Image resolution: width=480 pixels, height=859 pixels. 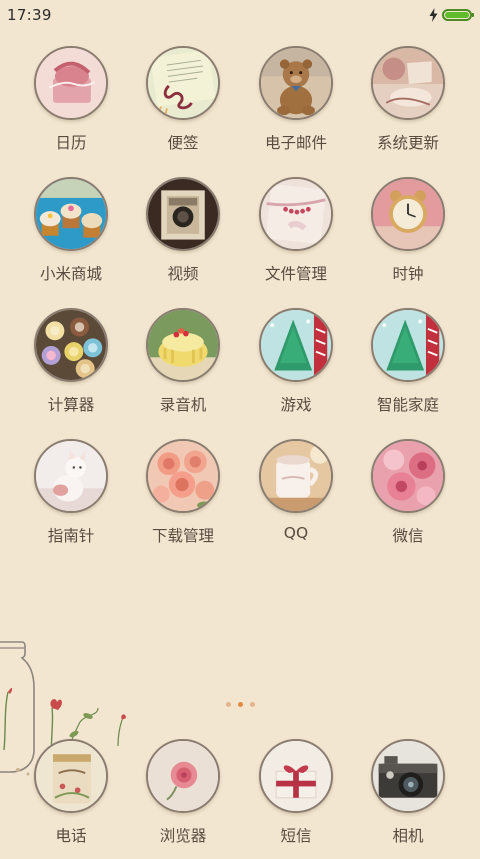 What do you see at coordinates (71, 83) in the screenshot?
I see `gift-photo-icon` at bounding box center [71, 83].